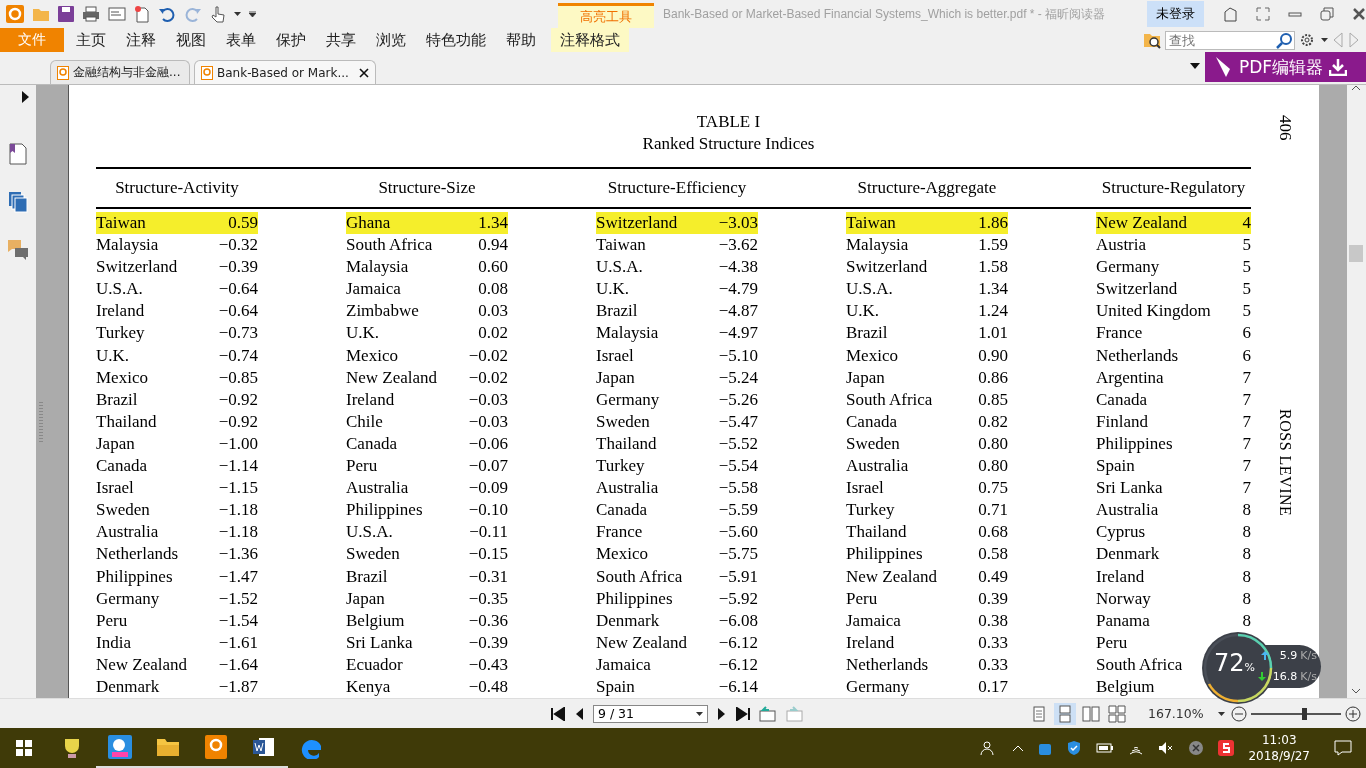 This screenshot has height=768, width=1366. What do you see at coordinates (738, 355) in the screenshot?
I see `index-value: −5.10` at bounding box center [738, 355].